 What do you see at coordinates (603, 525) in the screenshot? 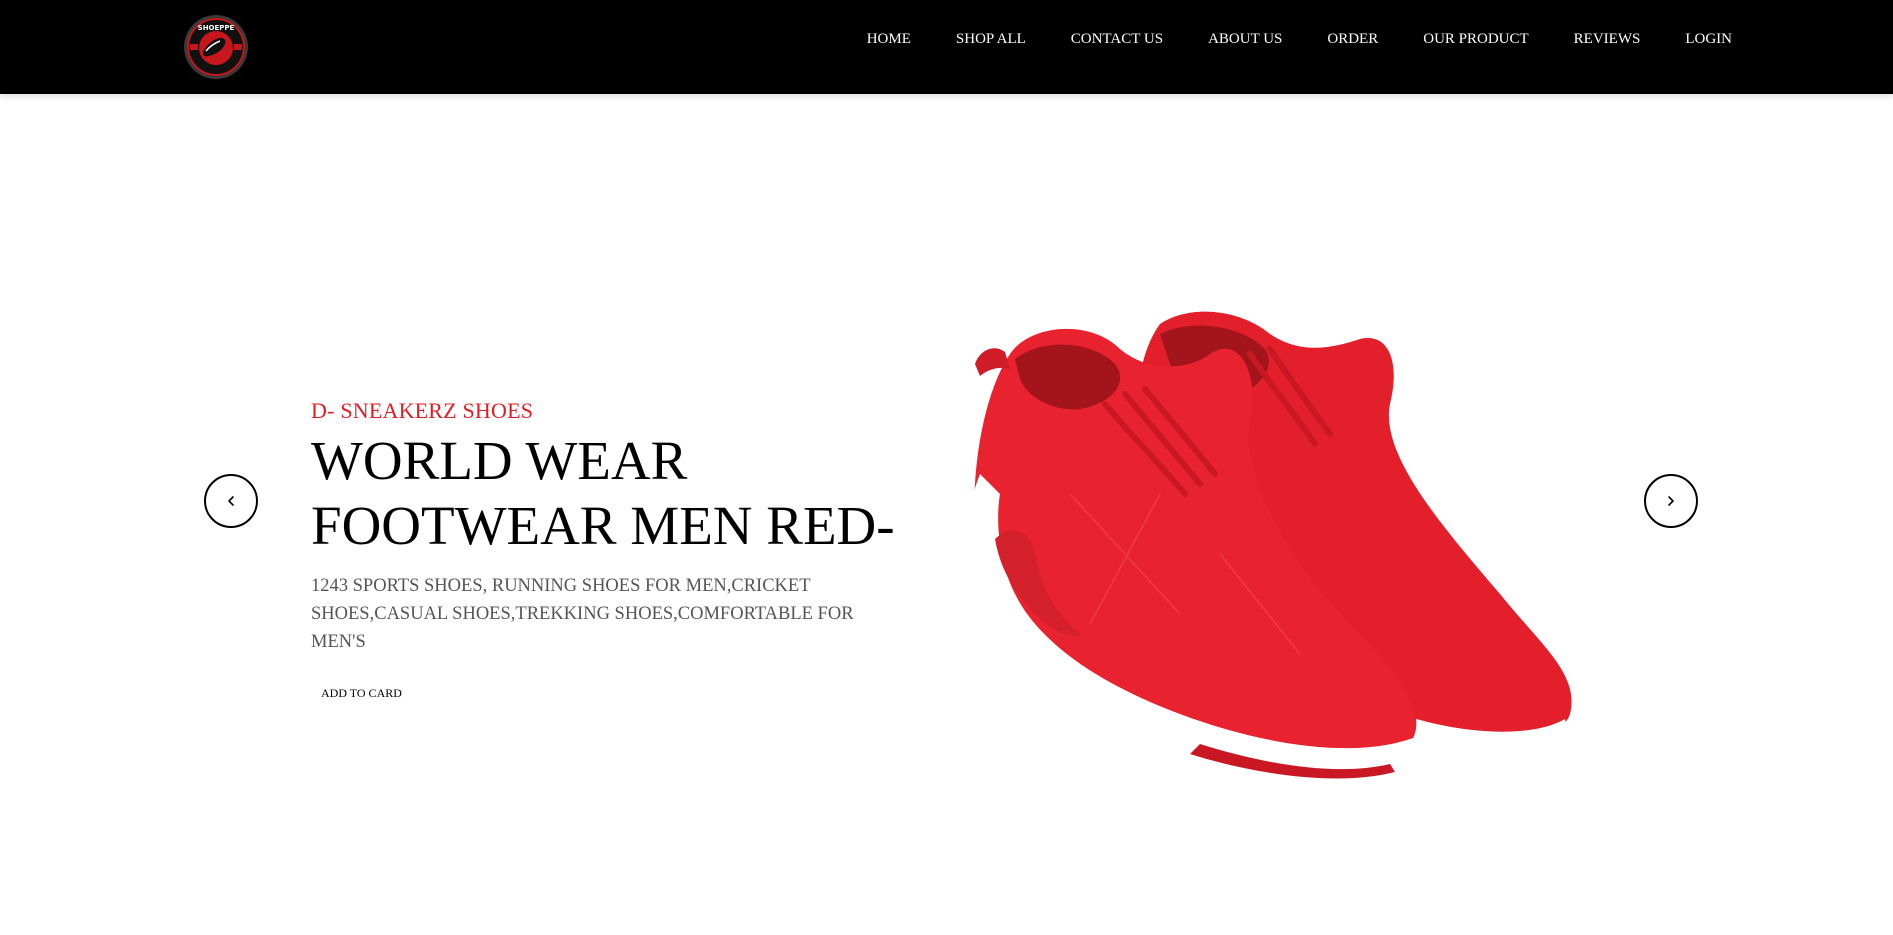
I see `headline-line-2: FOOTWEAR MEN RED-` at bounding box center [603, 525].